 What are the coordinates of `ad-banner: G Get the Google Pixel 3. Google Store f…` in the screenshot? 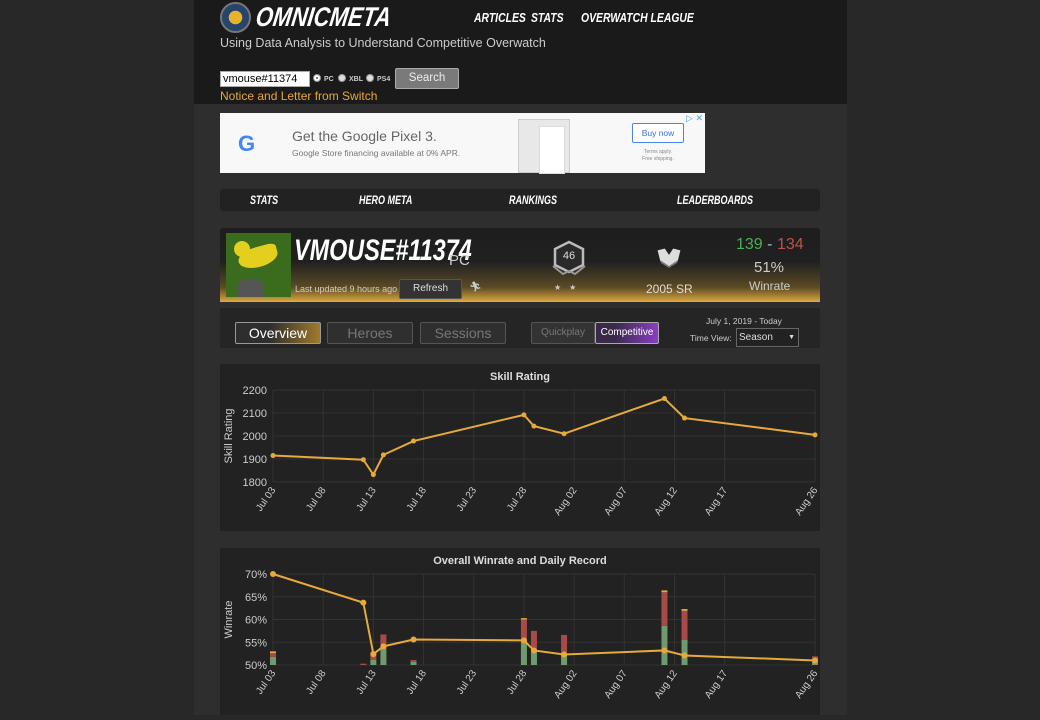 It's located at (462, 143).